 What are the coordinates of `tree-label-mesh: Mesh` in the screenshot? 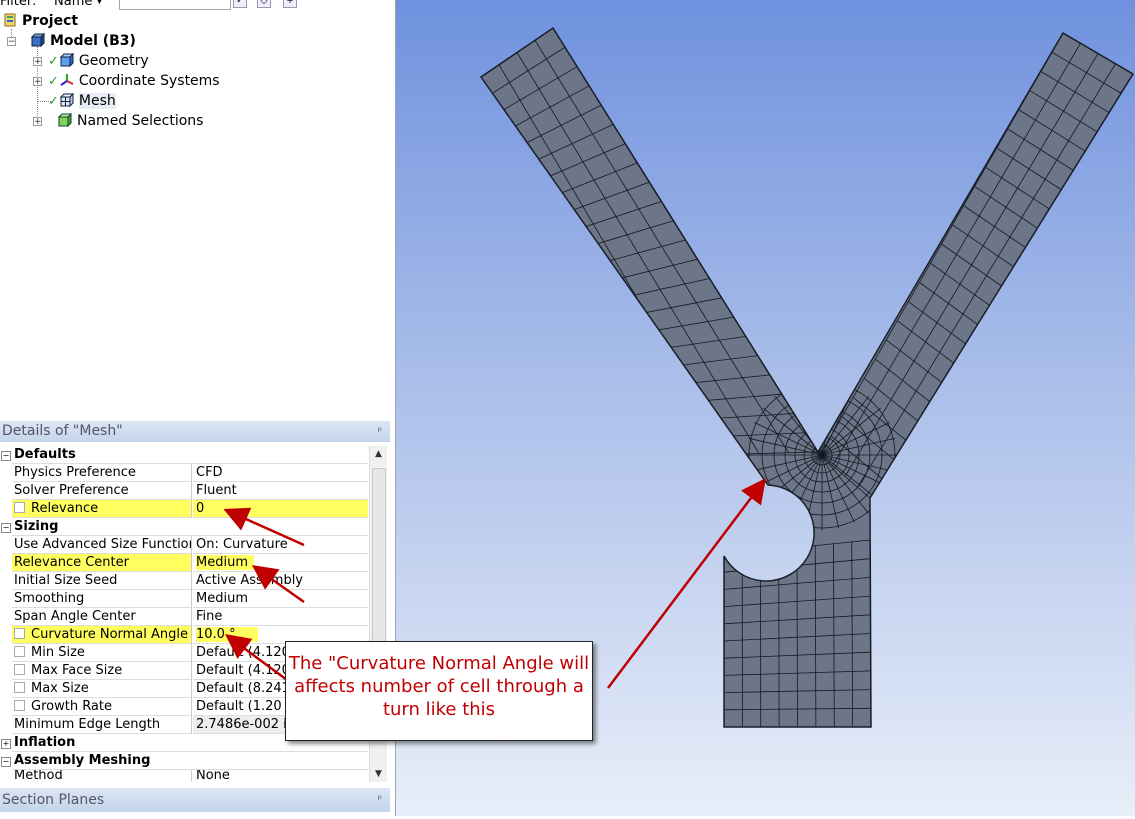 It's located at (97, 101).